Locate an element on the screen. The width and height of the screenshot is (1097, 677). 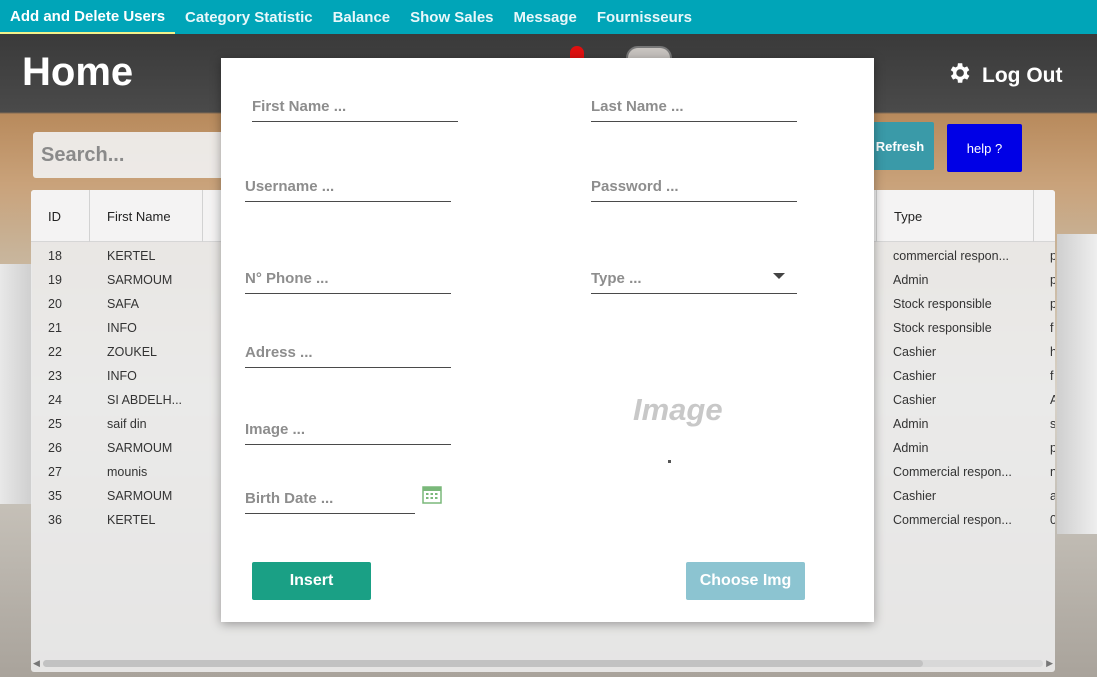
tab-add-delete-users: Add and Delete Users is located at coordinates (88, 17).